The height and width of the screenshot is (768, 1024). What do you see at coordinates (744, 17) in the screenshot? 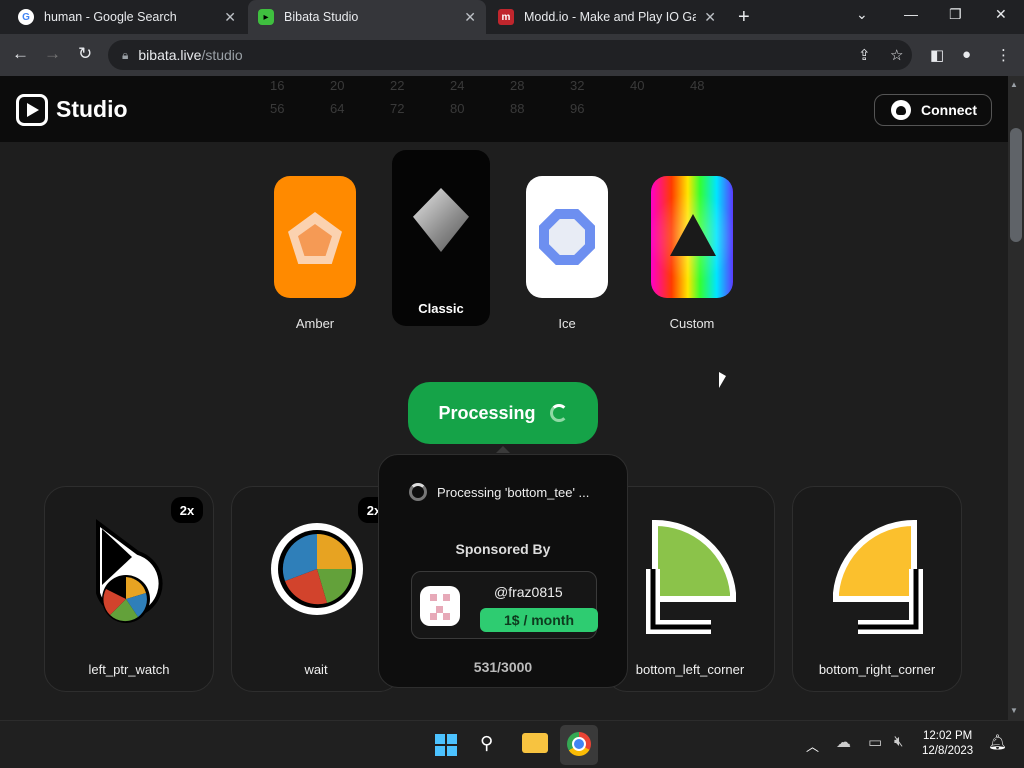
I see `new-tab-button: +` at bounding box center [744, 17].